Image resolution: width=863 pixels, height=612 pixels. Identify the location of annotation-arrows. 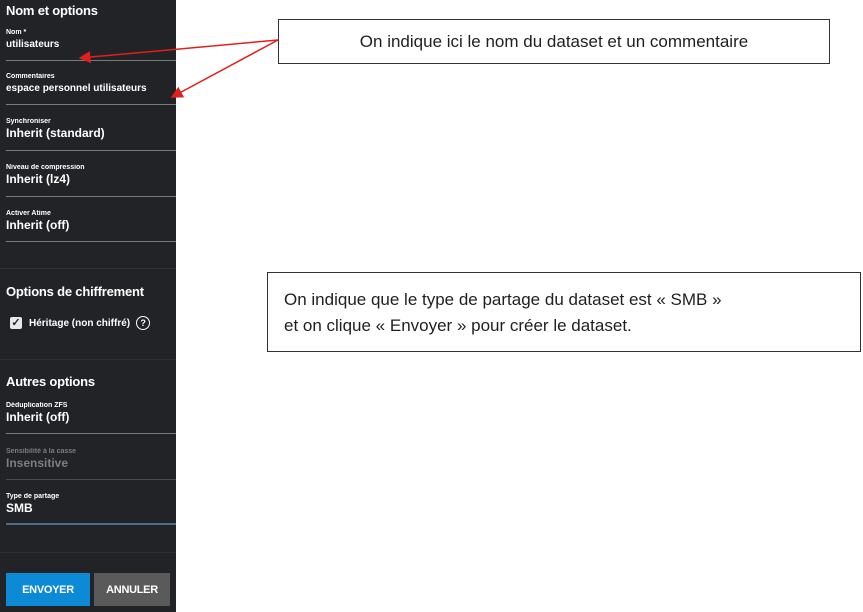
(178, 68).